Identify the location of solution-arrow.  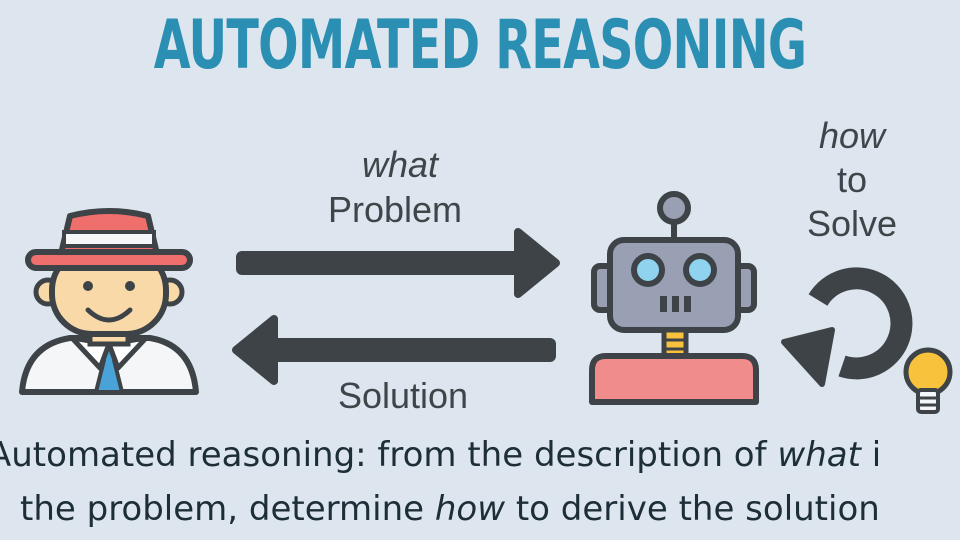
(394, 350).